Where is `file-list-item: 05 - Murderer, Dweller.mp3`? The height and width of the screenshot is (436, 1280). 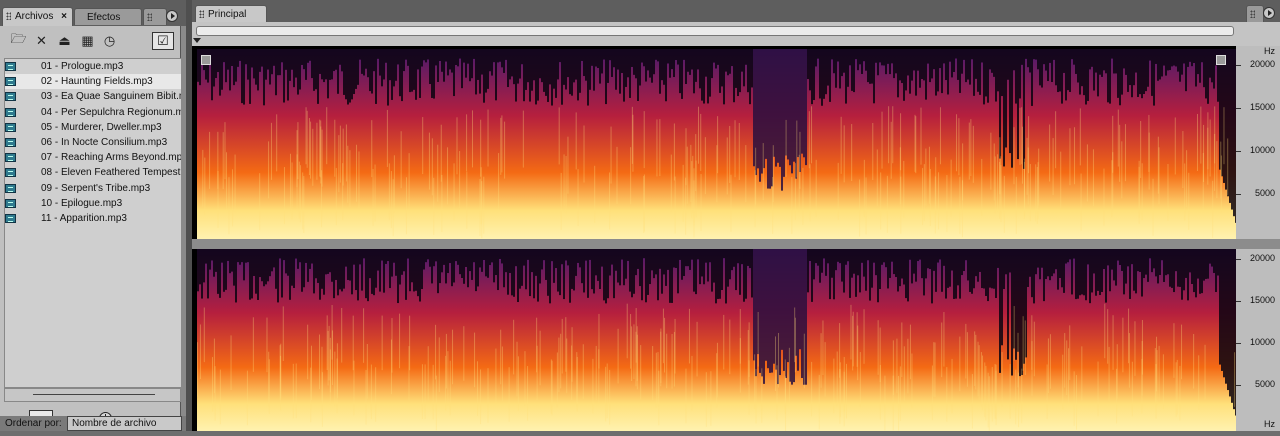
file-list-item: 05 - Murderer, Dweller.mp3 is located at coordinates (93, 127).